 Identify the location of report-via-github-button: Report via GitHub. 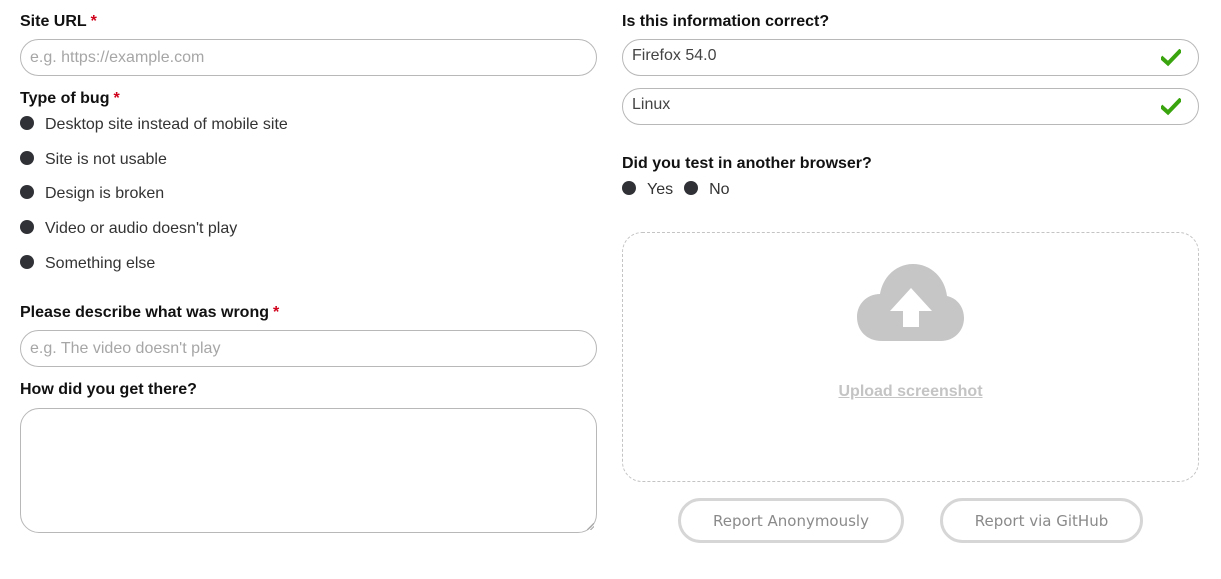
(1041, 520).